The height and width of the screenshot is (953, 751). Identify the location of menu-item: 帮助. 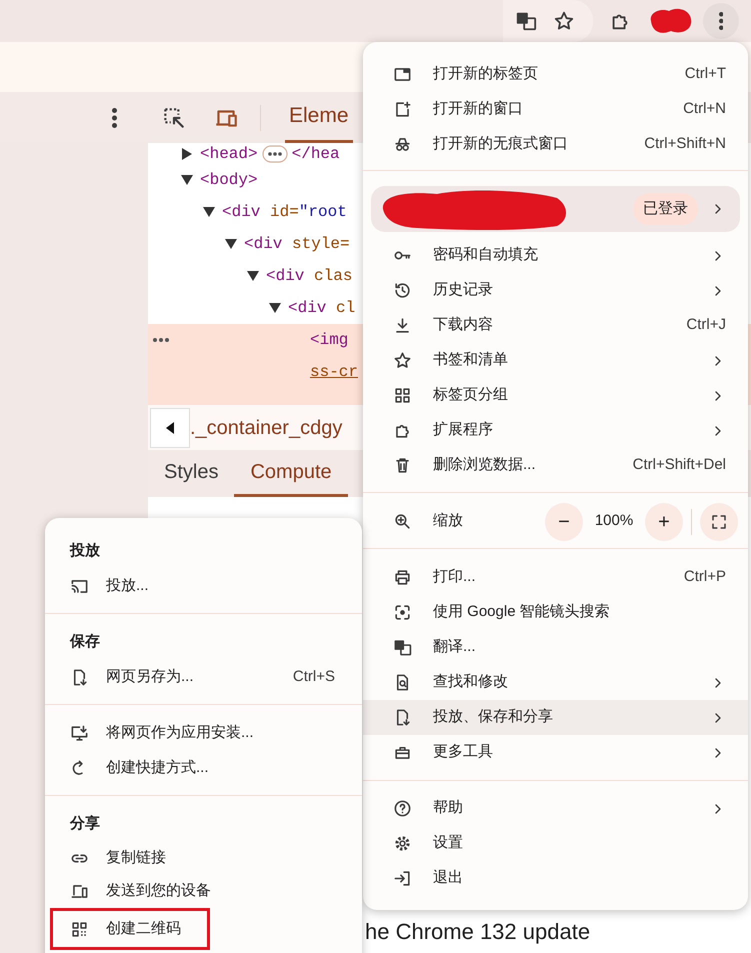
(555, 808).